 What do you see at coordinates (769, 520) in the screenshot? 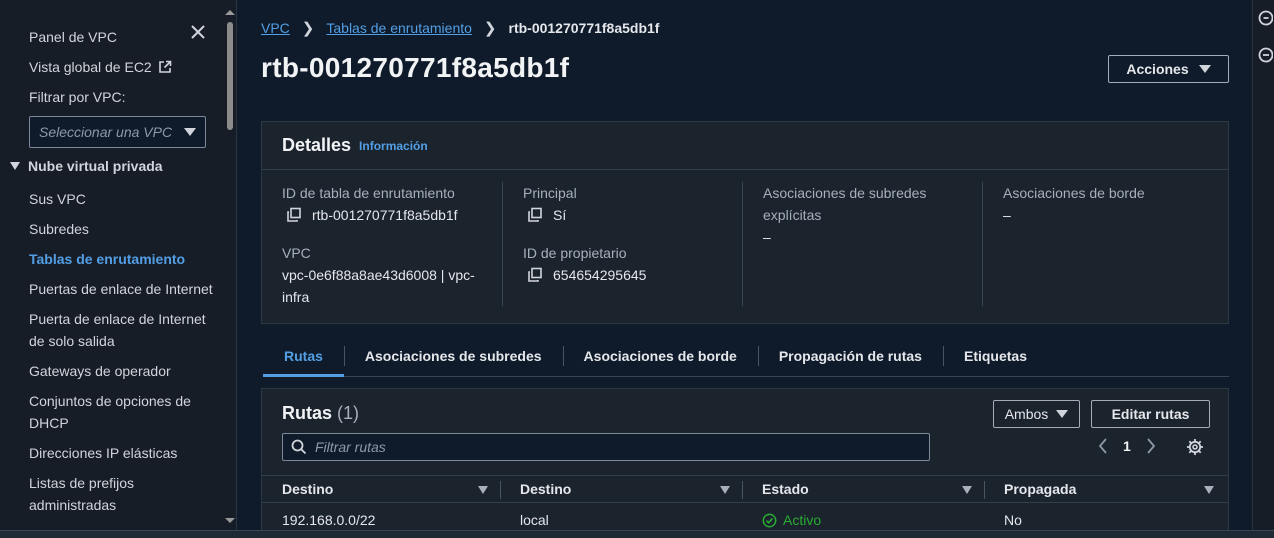
I see `check-circle-icon` at bounding box center [769, 520].